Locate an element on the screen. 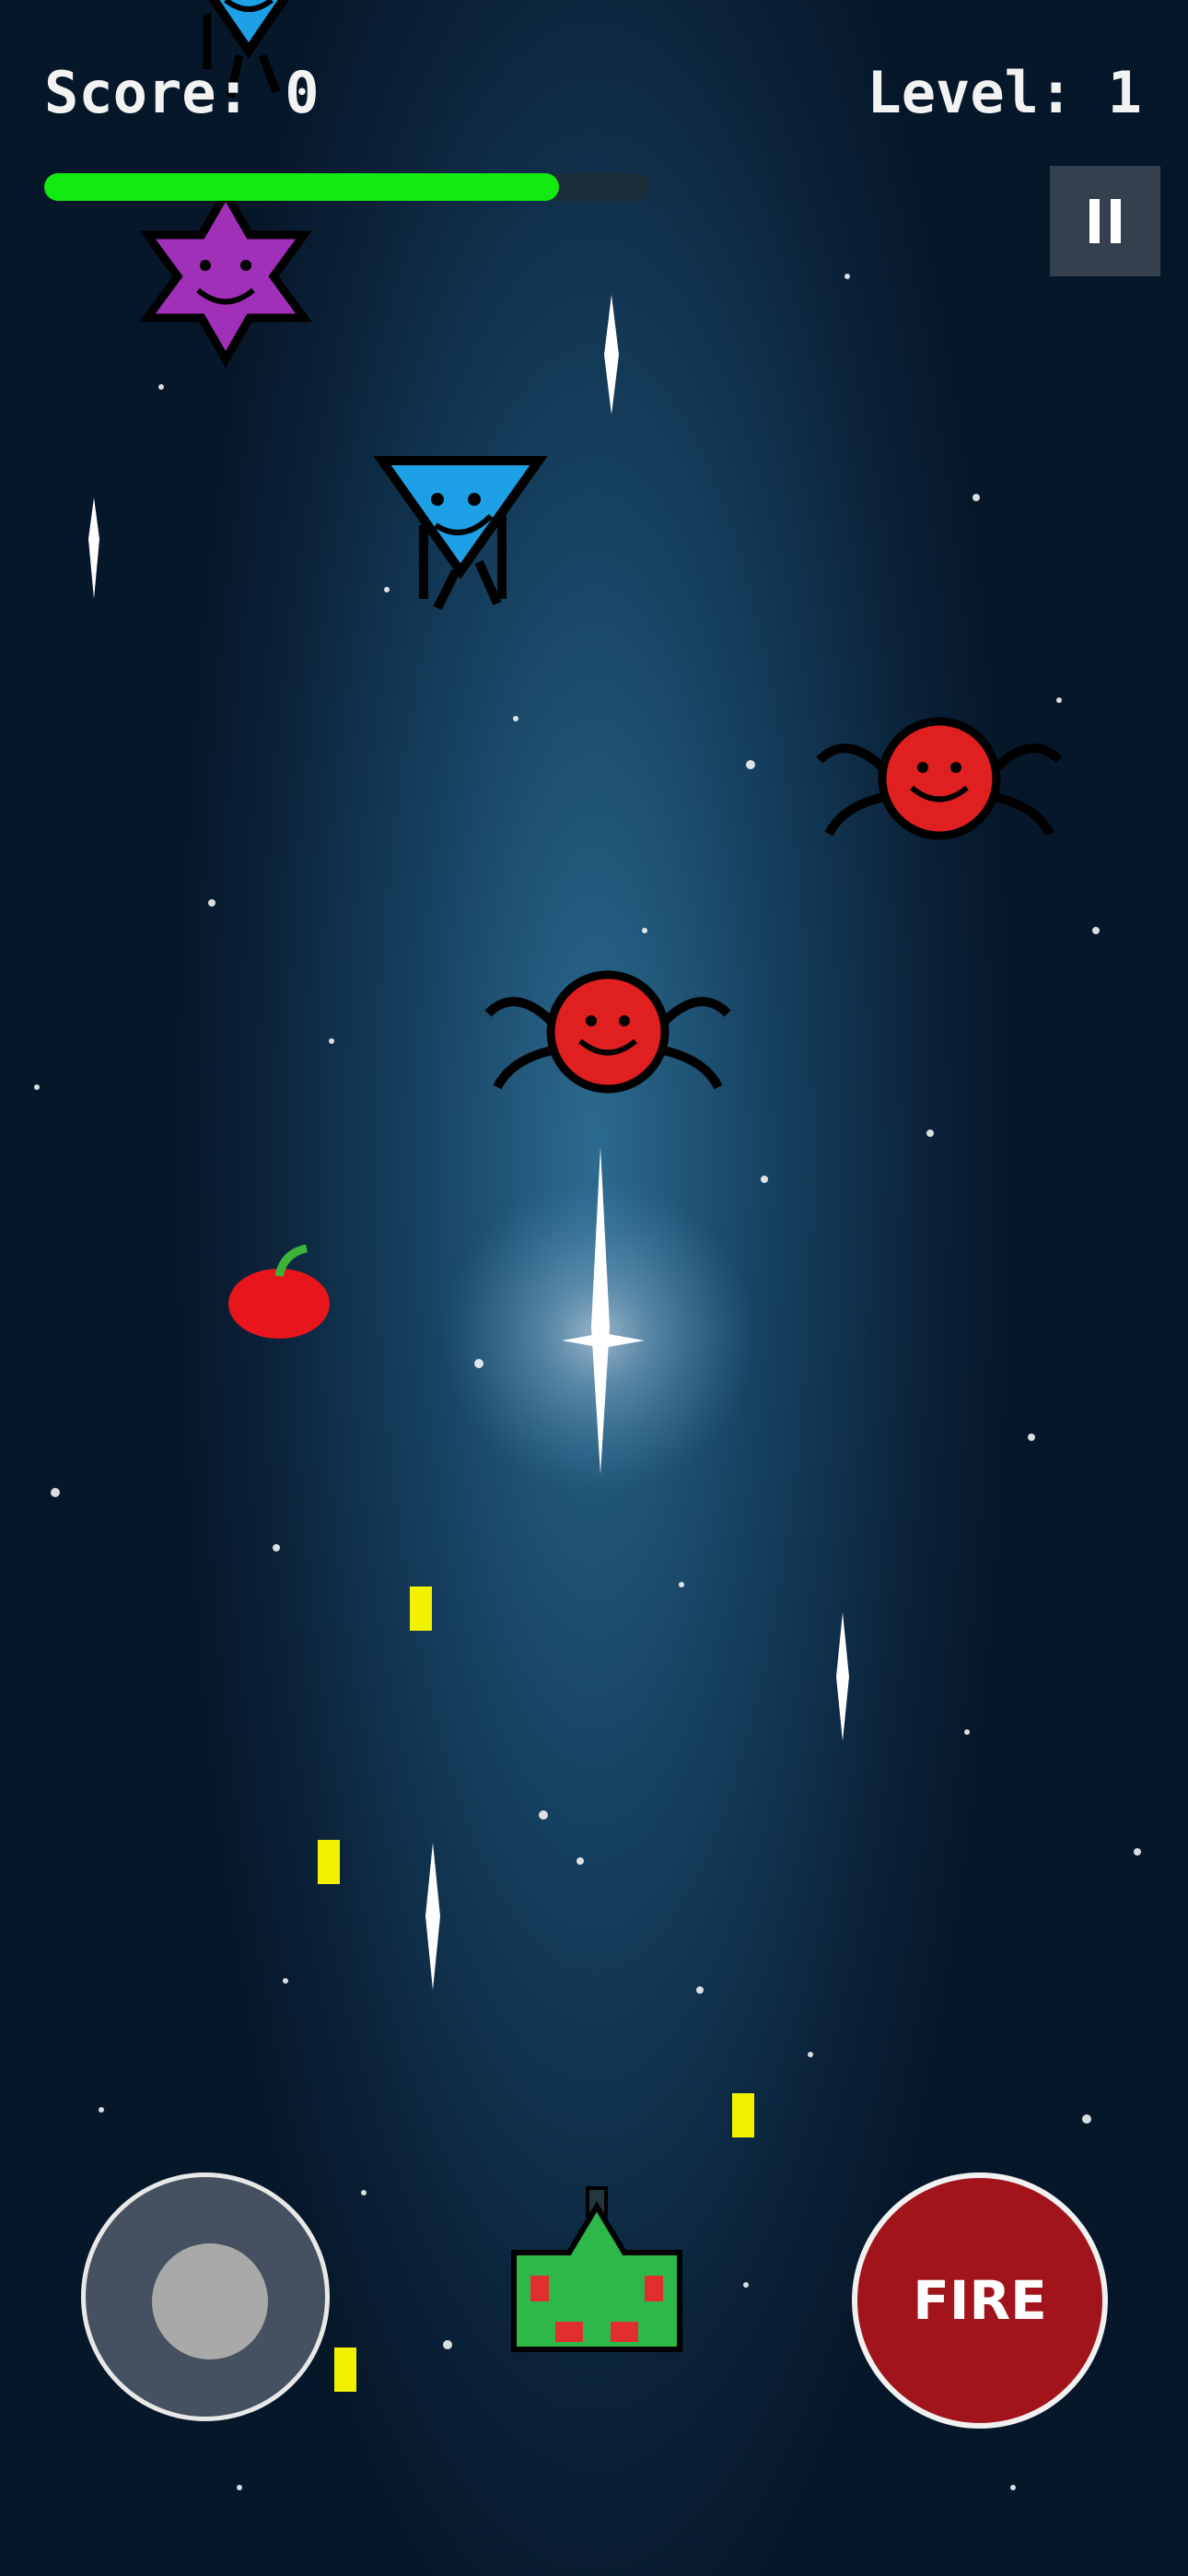 The image size is (1188, 2576). health-bar is located at coordinates (347, 187).